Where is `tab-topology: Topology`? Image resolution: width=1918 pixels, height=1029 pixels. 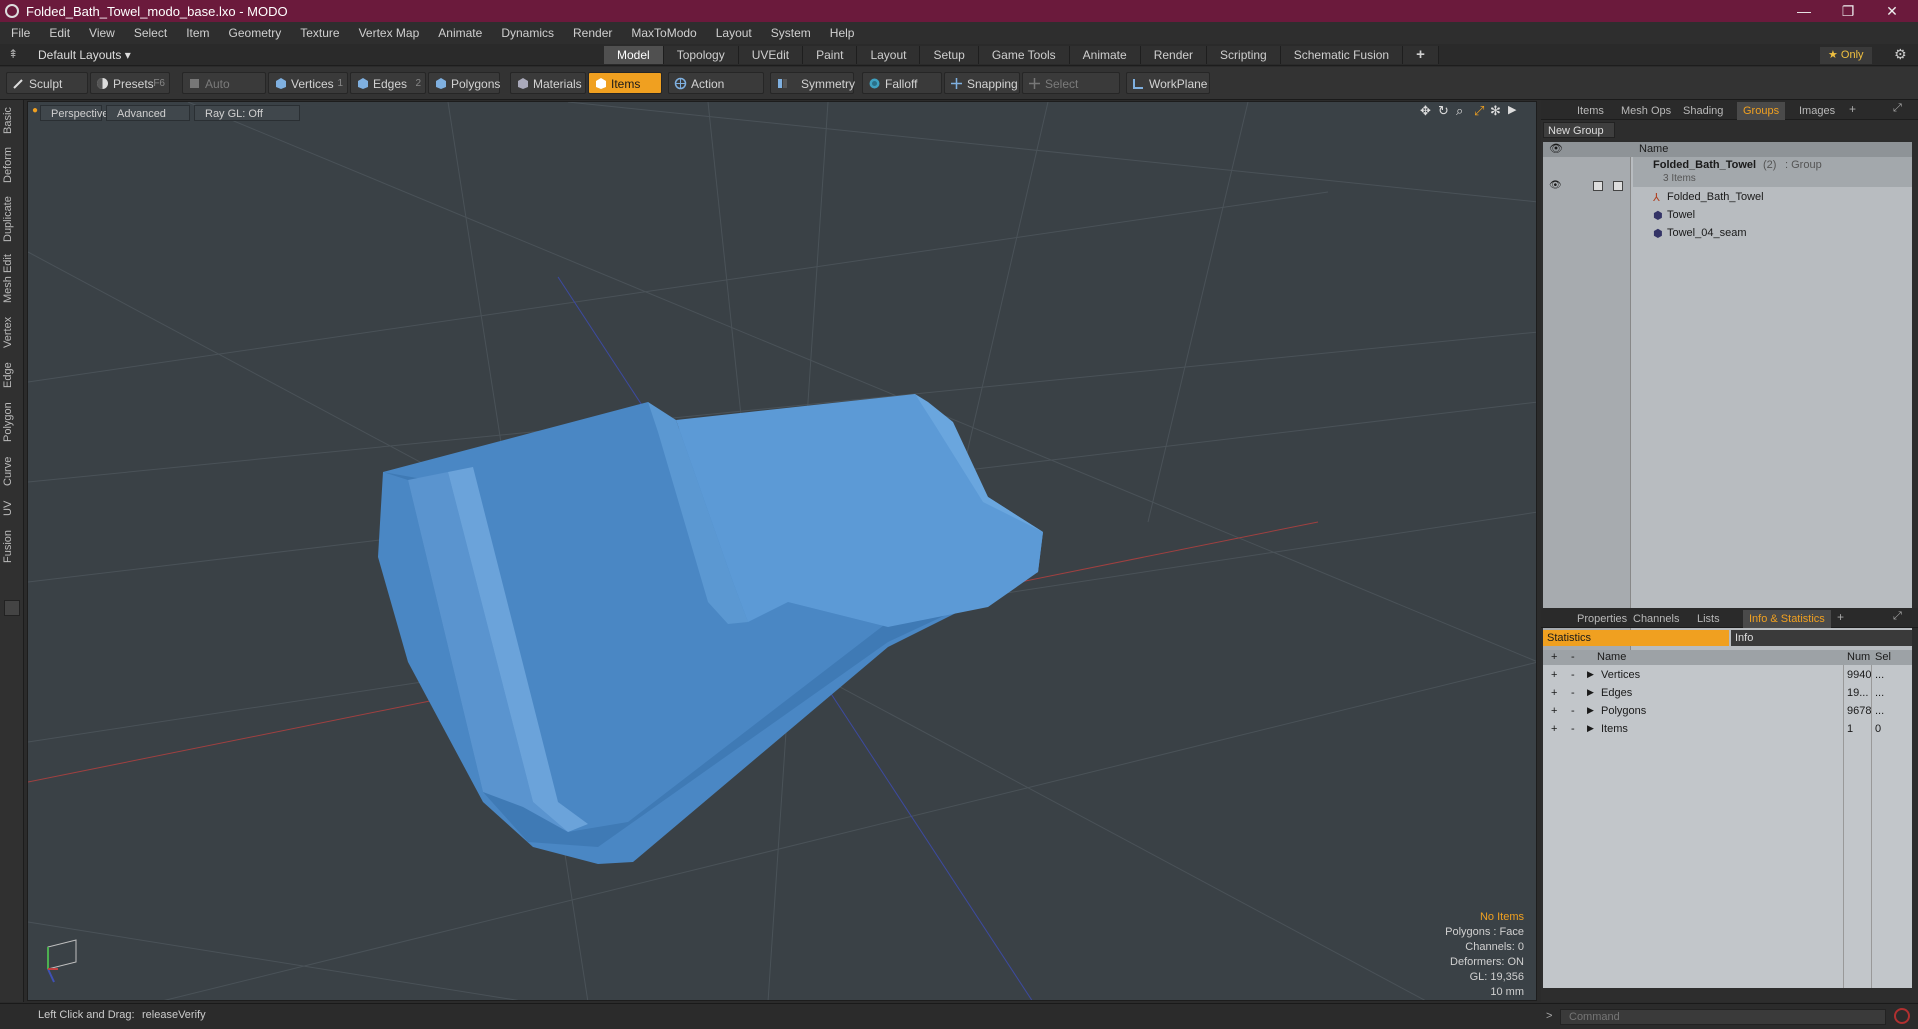
tab-topology: Topology is located at coordinates (701, 55).